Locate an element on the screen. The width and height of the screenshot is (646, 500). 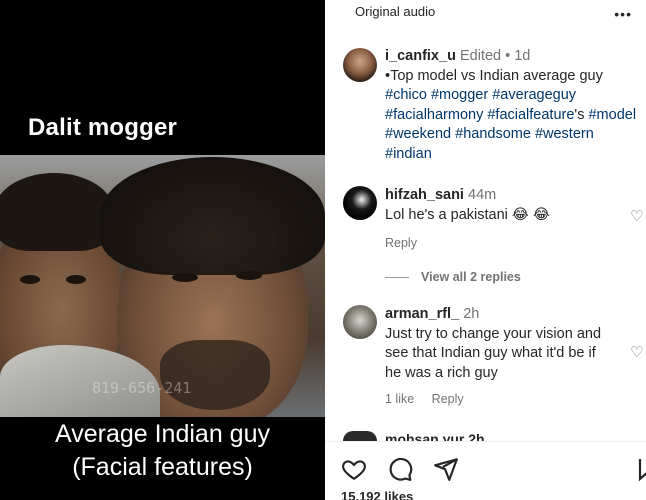
action-bar is located at coordinates (400, 469).